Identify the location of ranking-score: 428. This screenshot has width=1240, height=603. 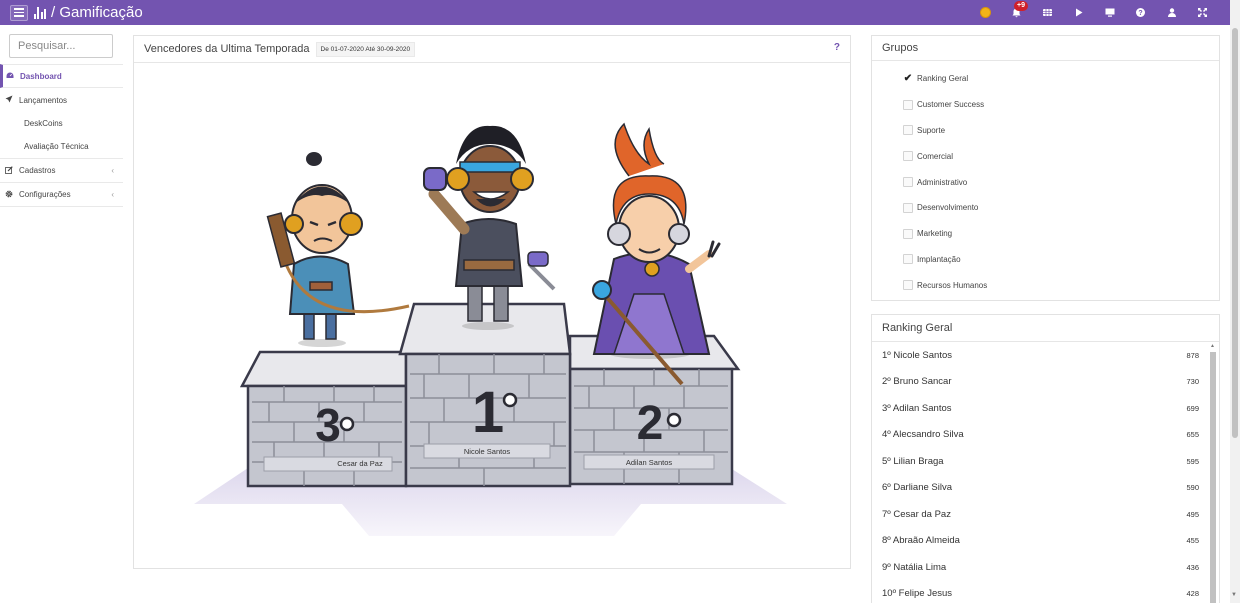
(1192, 594).